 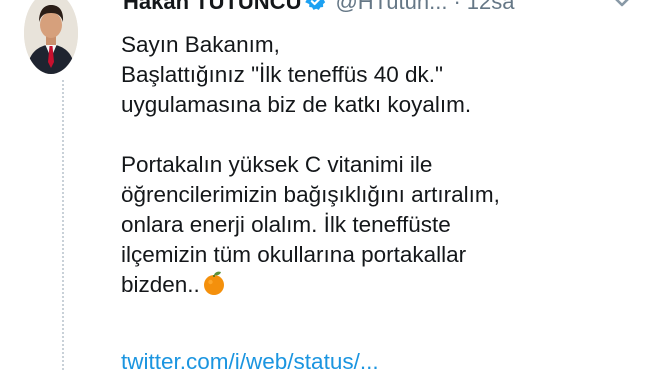 I want to click on tweet-line: Portakalın yüksek C vitanimi ile, so click(x=277, y=164).